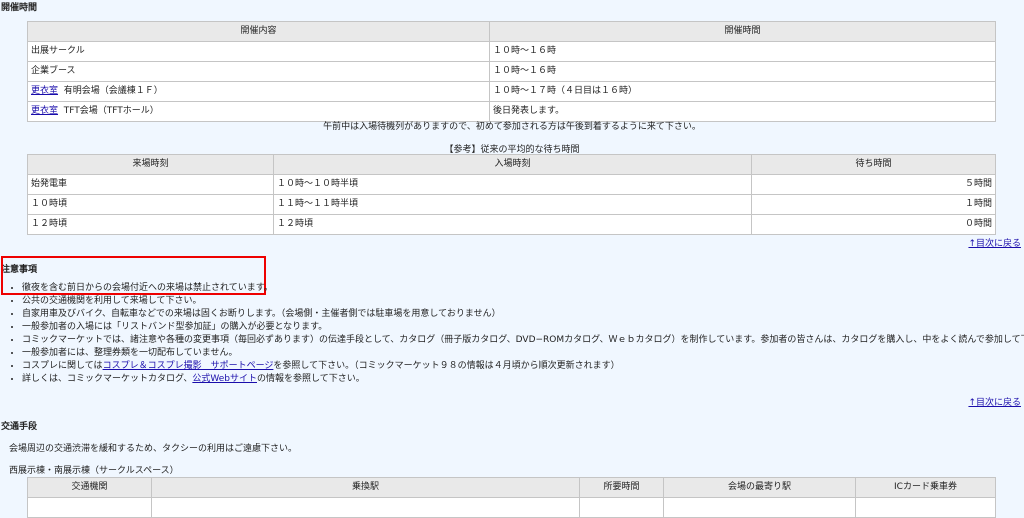  Describe the element at coordinates (873, 224) in the screenshot. I see `wait-duration: ０時間` at that location.